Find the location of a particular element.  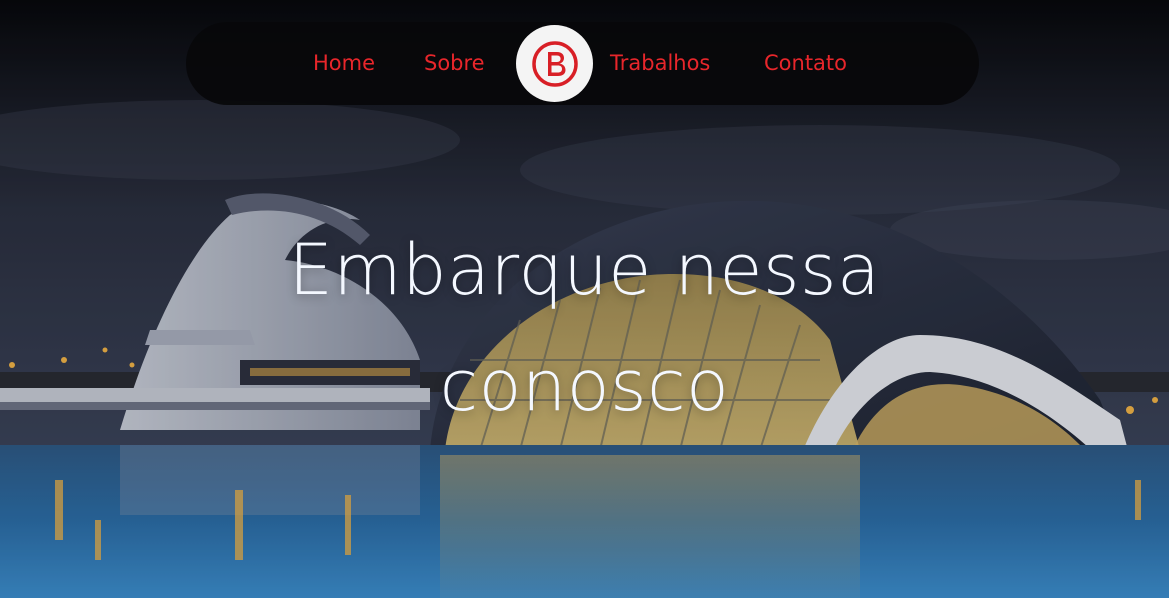

hero-headline-line-2: conosco is located at coordinates (584, 386).